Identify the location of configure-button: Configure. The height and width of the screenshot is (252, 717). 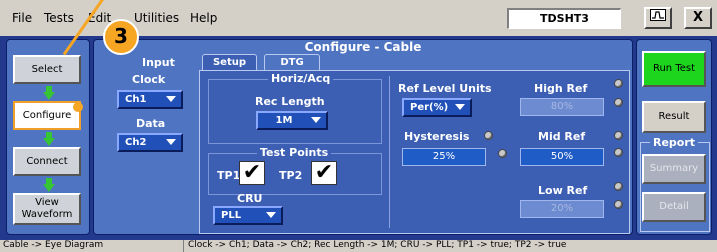
(47, 115).